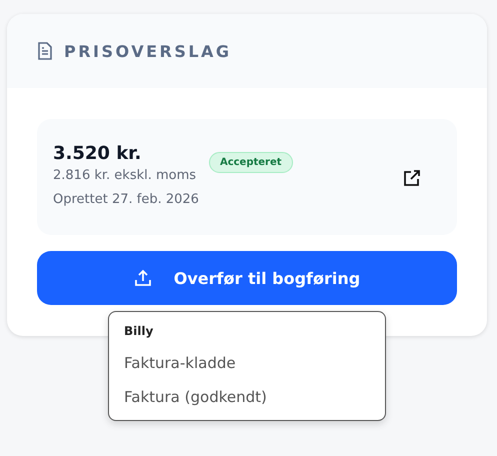 Image resolution: width=497 pixels, height=456 pixels. Describe the element at coordinates (250, 162) in the screenshot. I see `status-badge: Accepteret` at that location.